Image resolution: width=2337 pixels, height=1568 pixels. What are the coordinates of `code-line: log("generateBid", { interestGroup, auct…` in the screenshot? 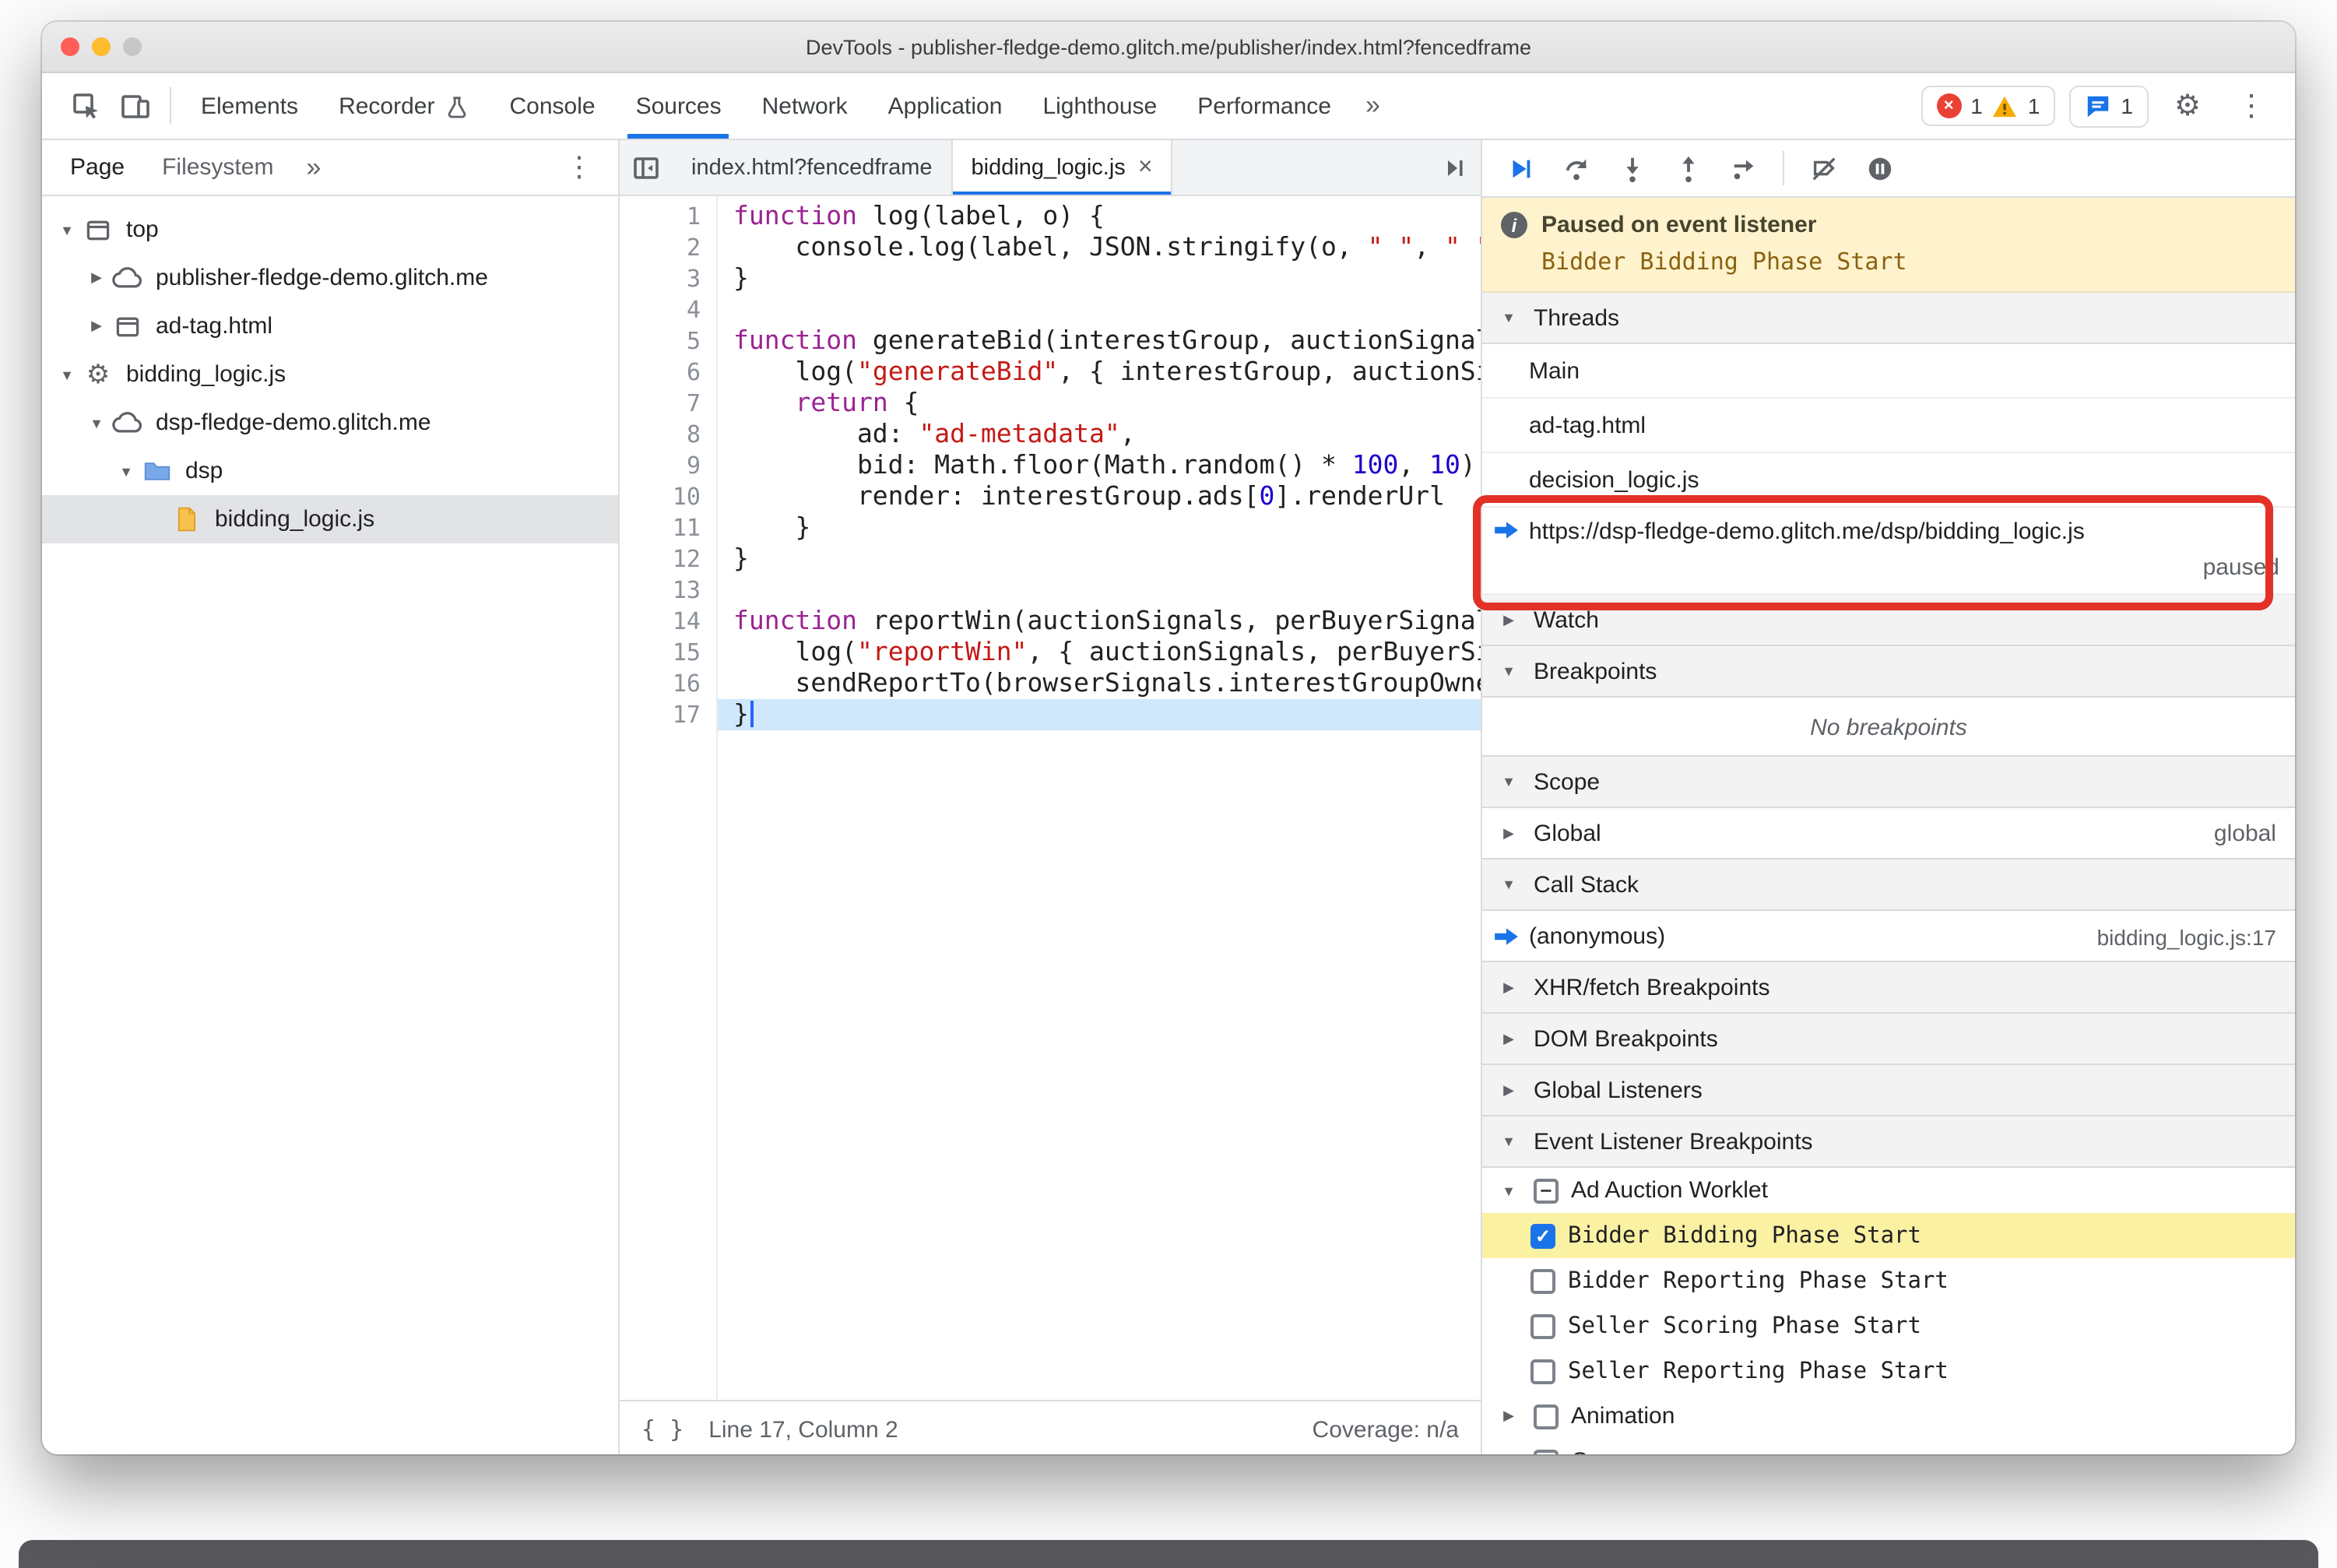 It's located at (1100, 372).